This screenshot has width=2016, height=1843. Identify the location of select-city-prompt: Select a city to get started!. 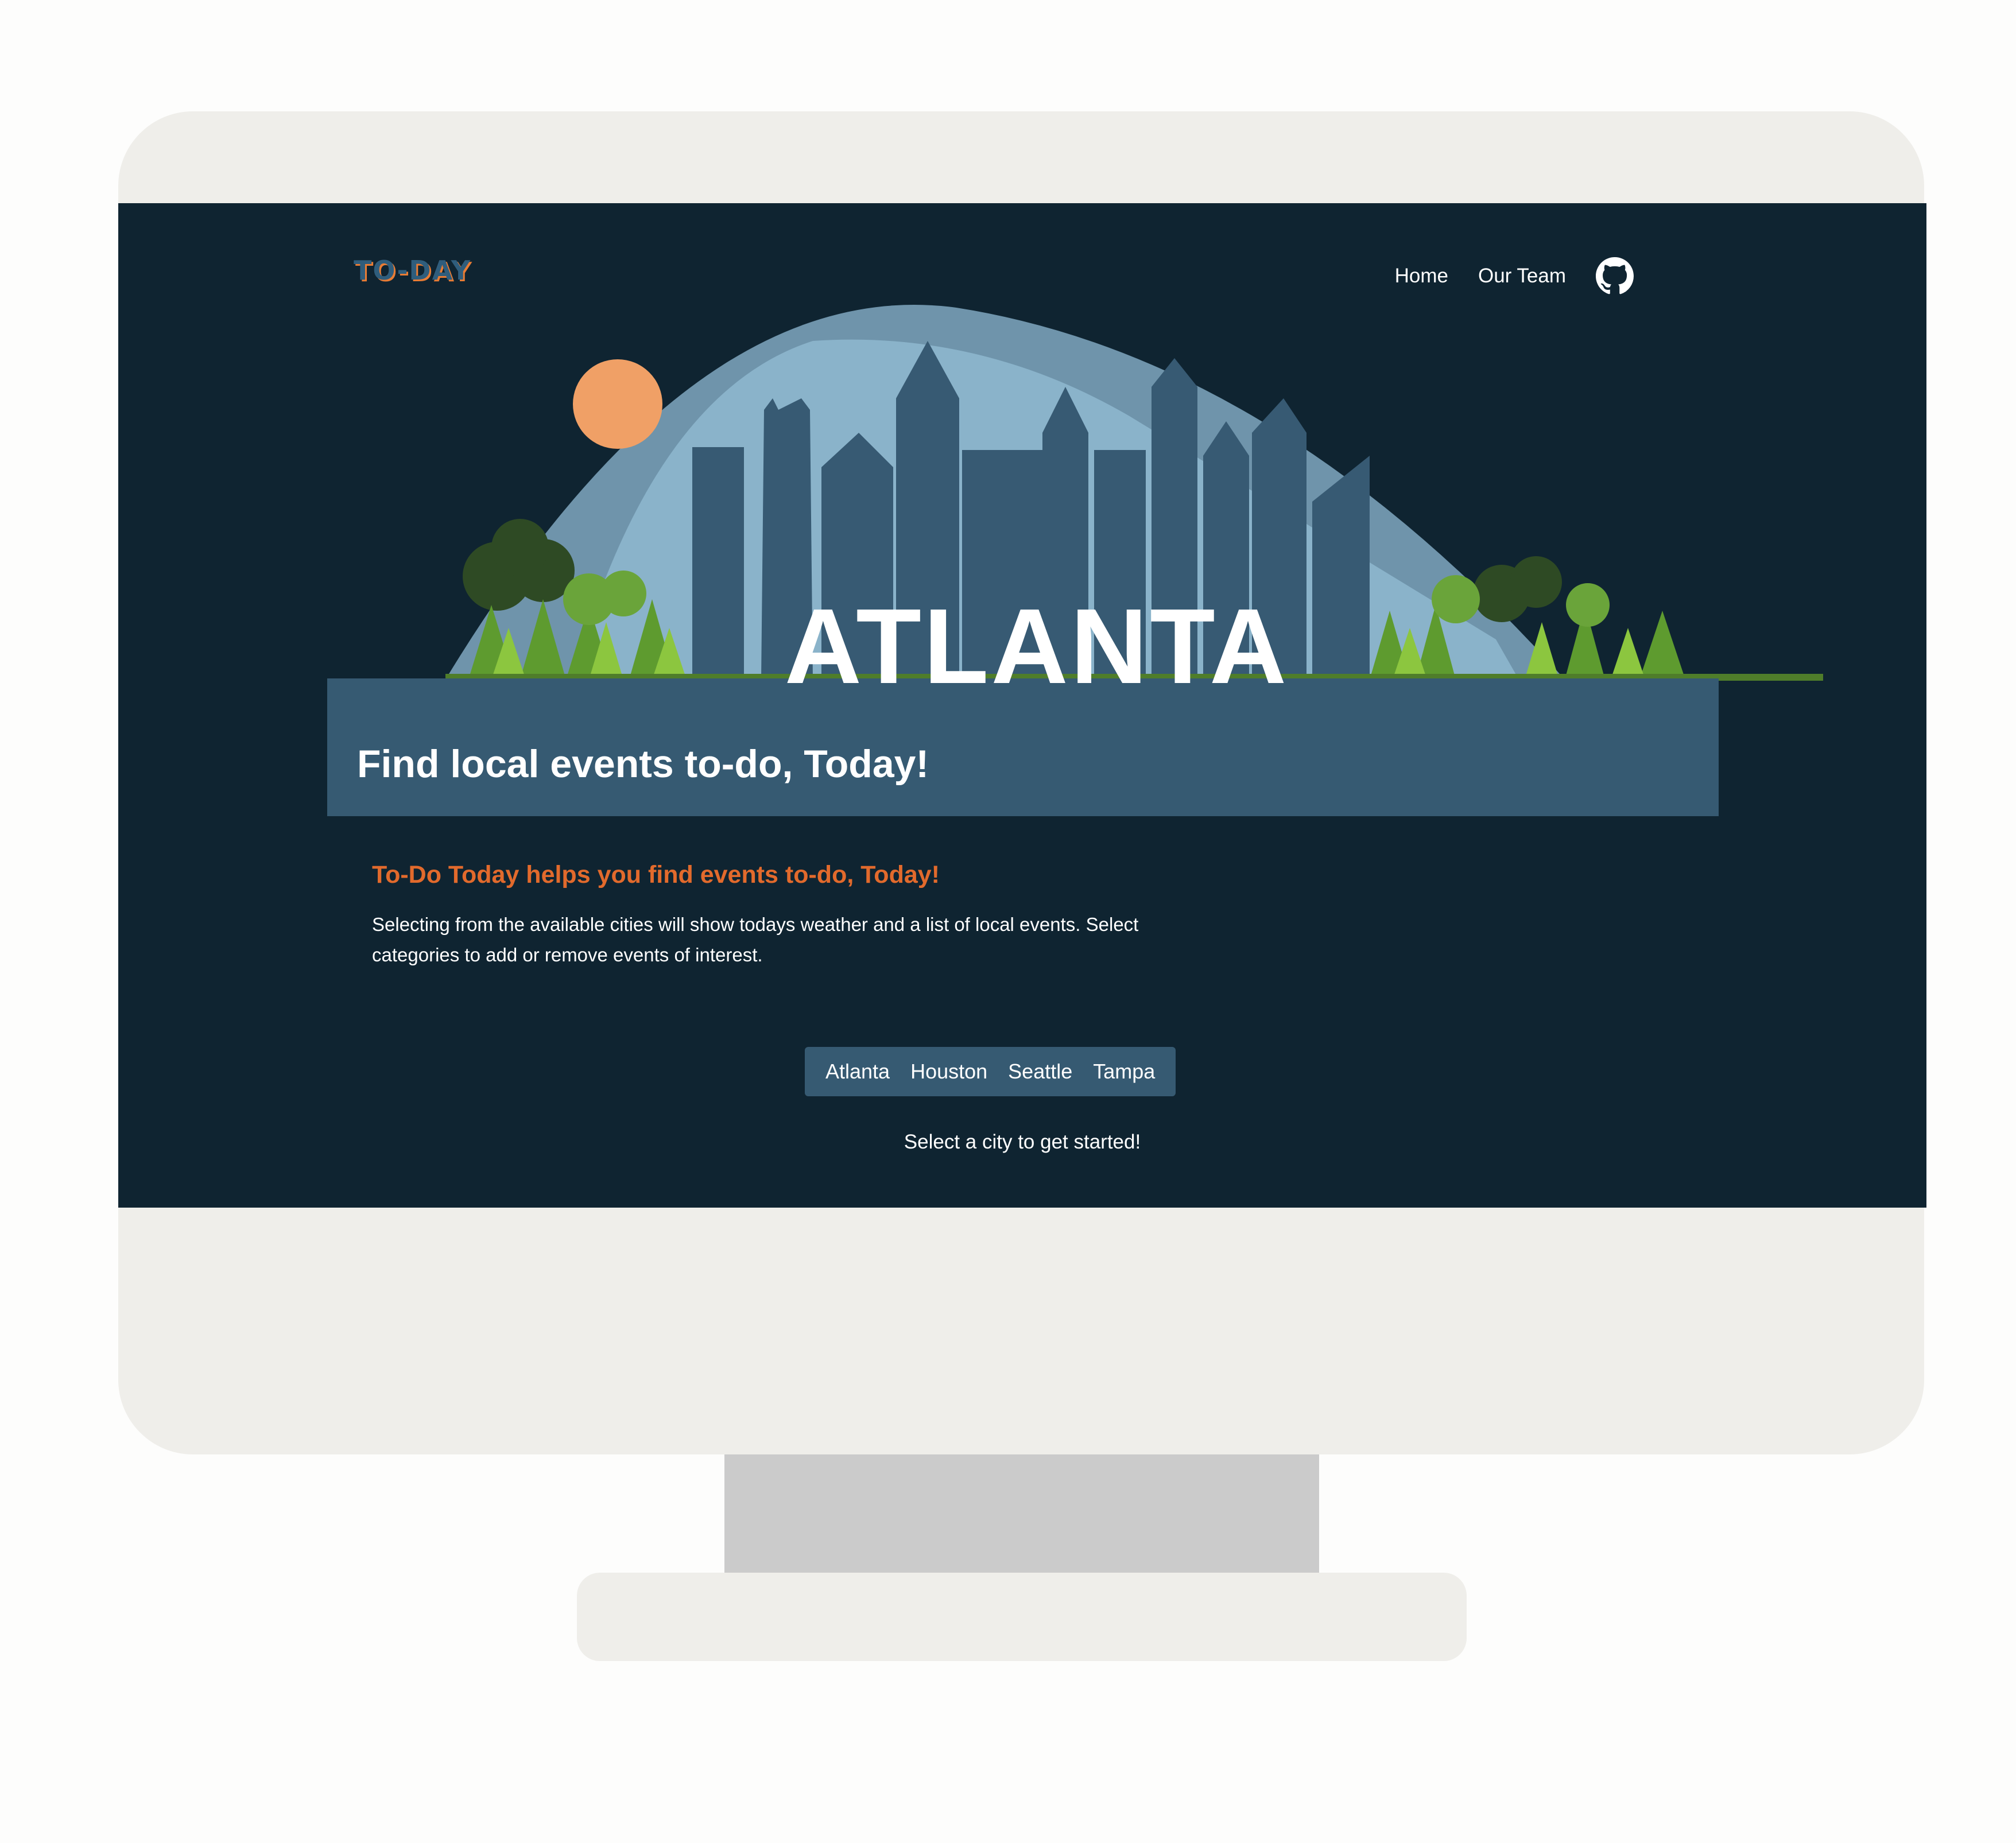
(1022, 1142).